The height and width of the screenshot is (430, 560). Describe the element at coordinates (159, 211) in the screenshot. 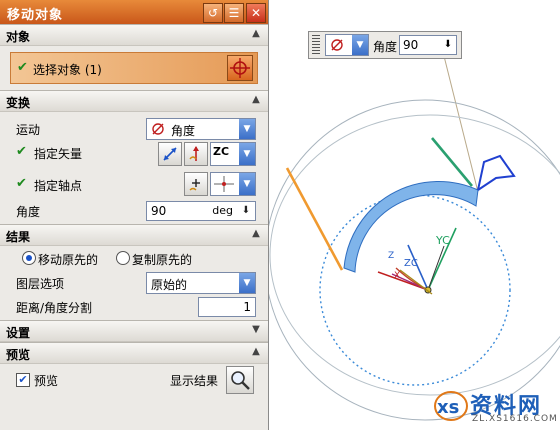

I see `angle-value: 90` at that location.